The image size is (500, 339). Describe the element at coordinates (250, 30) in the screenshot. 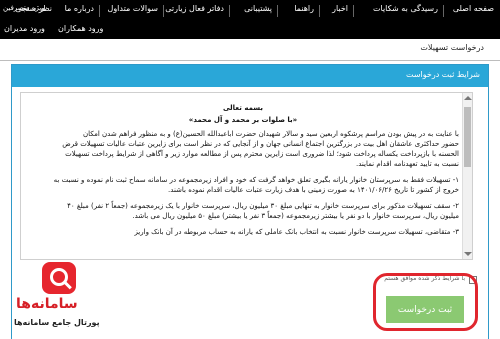

I see `secondary-navigation-bar: ورود همکاران ورود مدیران` at that location.